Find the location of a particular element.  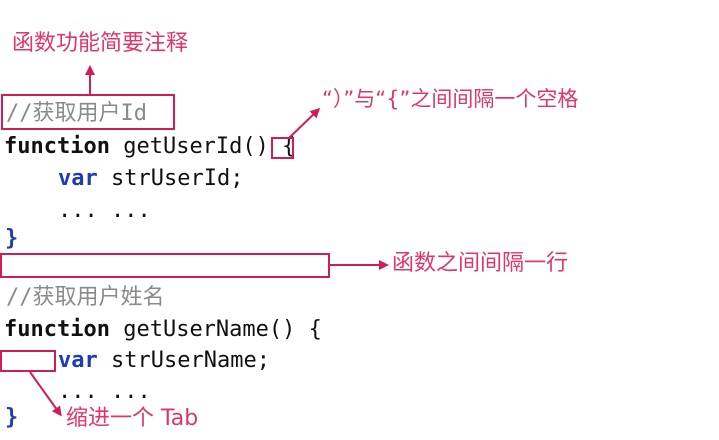

code-close-brace-1: } is located at coordinates (12, 238).